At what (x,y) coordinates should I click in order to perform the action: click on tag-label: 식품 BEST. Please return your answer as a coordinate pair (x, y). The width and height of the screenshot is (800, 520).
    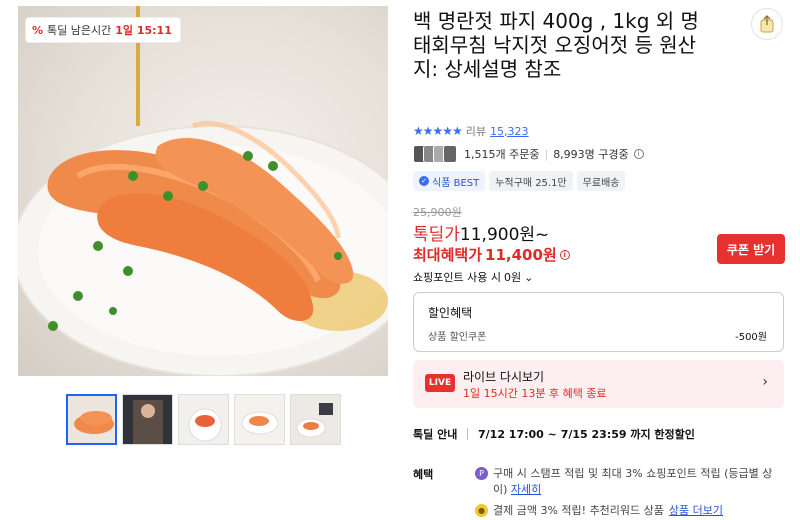
    Looking at the image, I should click on (456, 183).